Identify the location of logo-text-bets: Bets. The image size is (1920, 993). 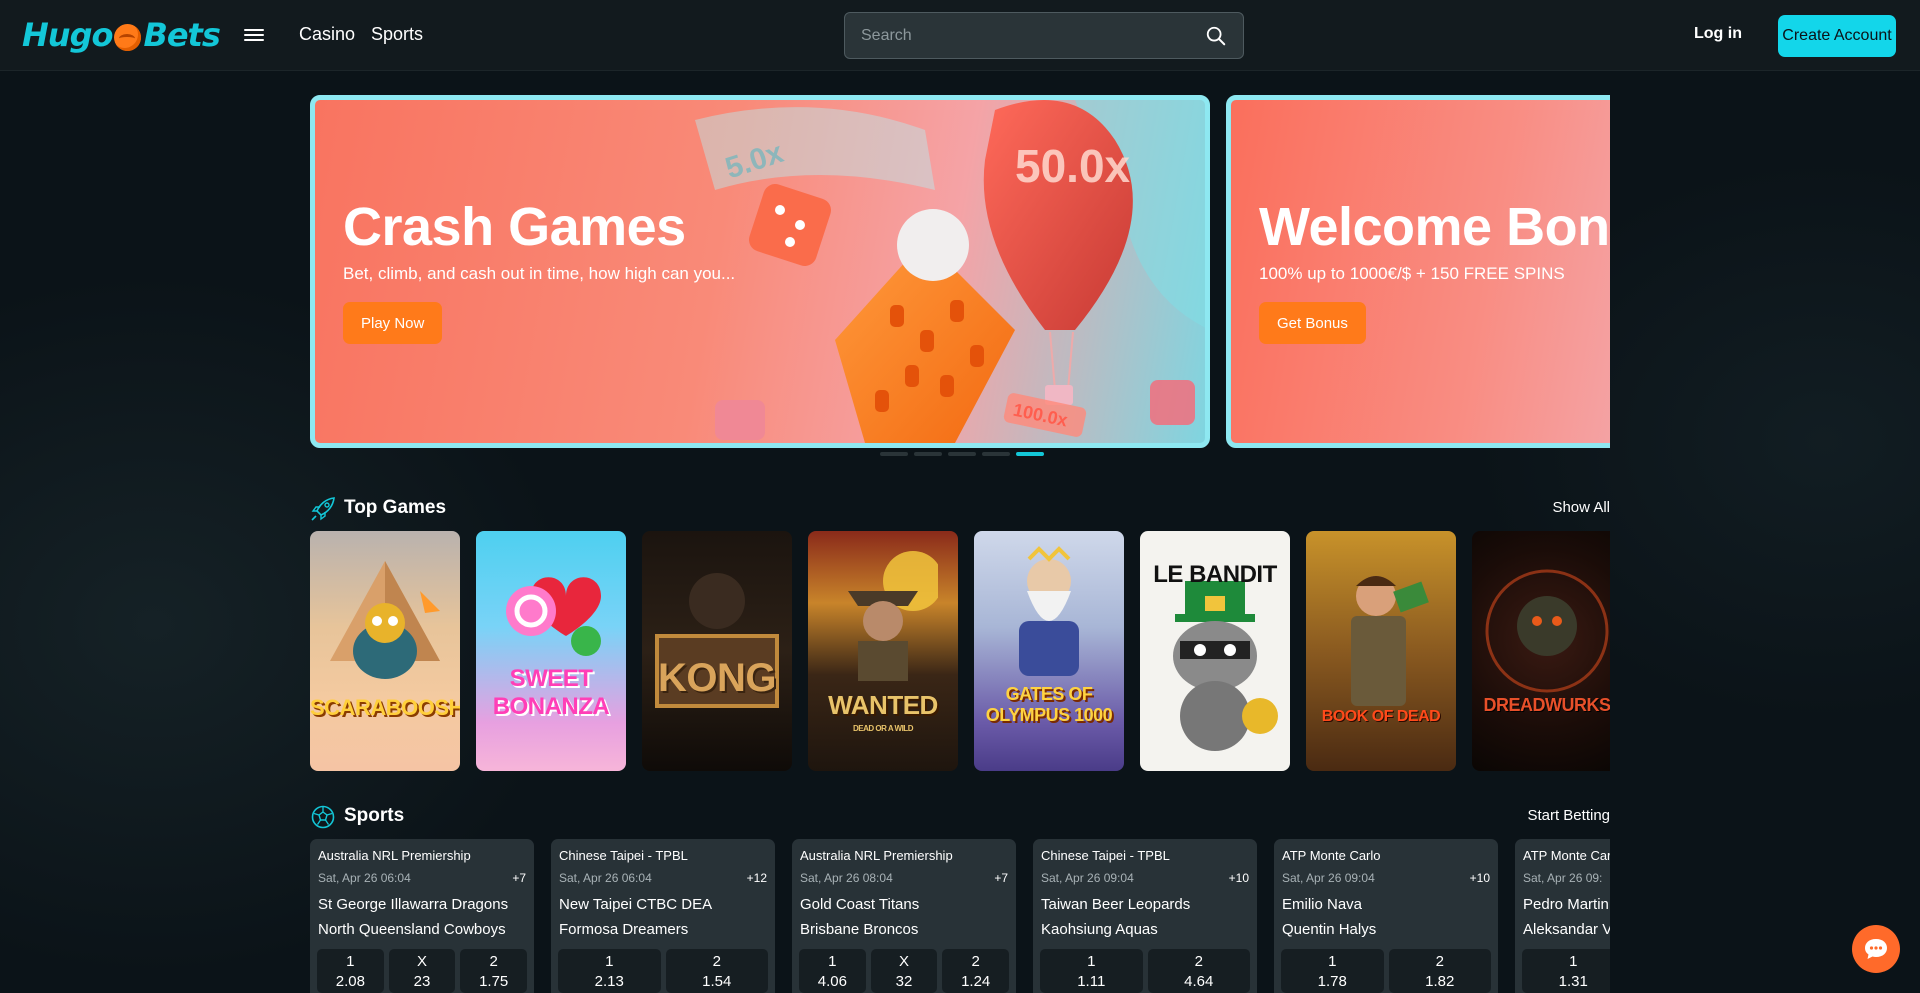
(181, 35).